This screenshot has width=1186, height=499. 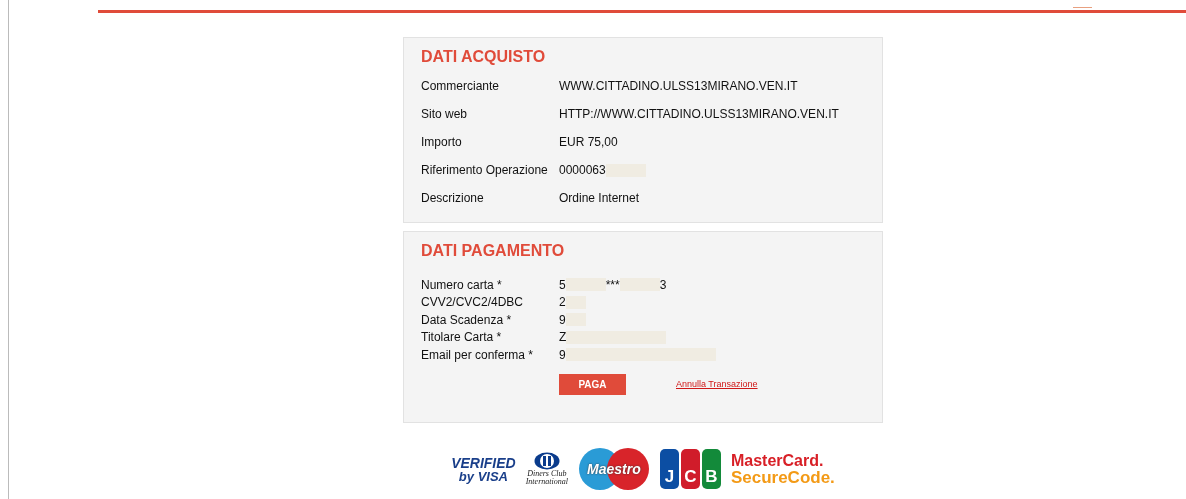 I want to click on field-value: 2, so click(x=562, y=302).